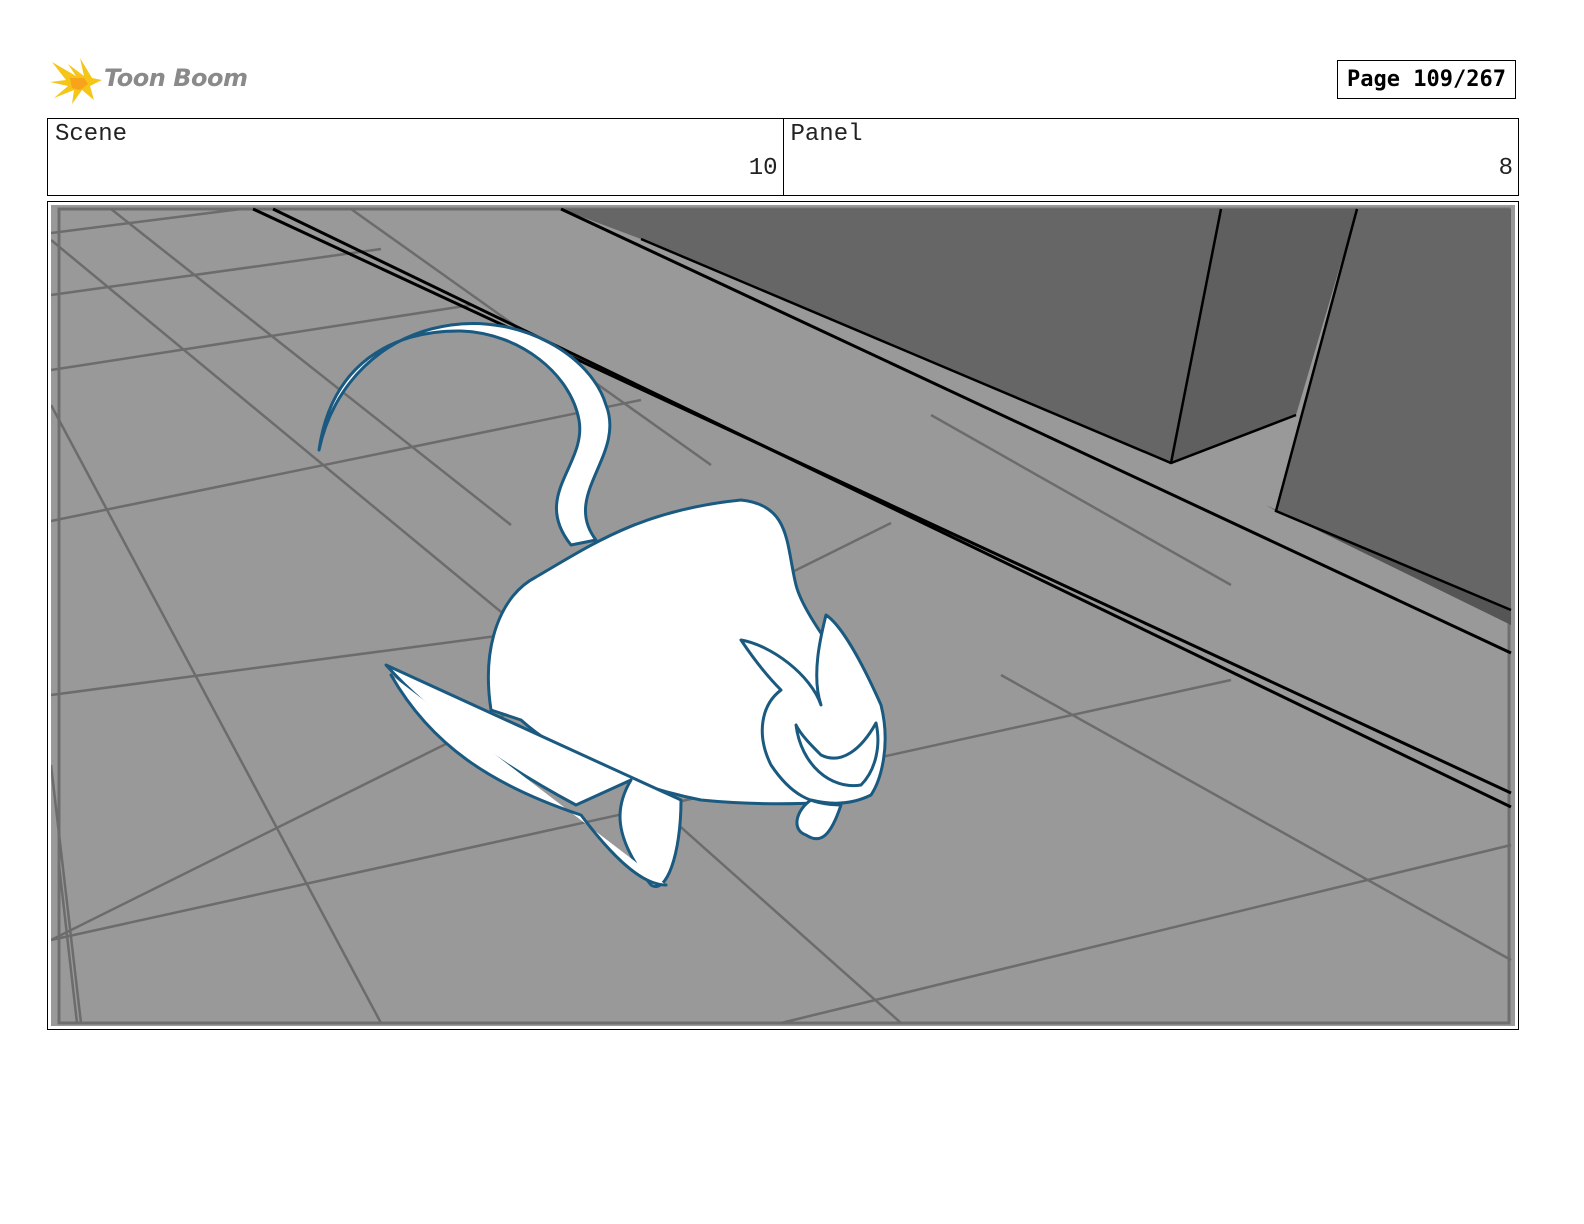 The width and height of the screenshot is (1584, 1224). Describe the element at coordinates (763, 168) in the screenshot. I see `scene-value: 10` at that location.